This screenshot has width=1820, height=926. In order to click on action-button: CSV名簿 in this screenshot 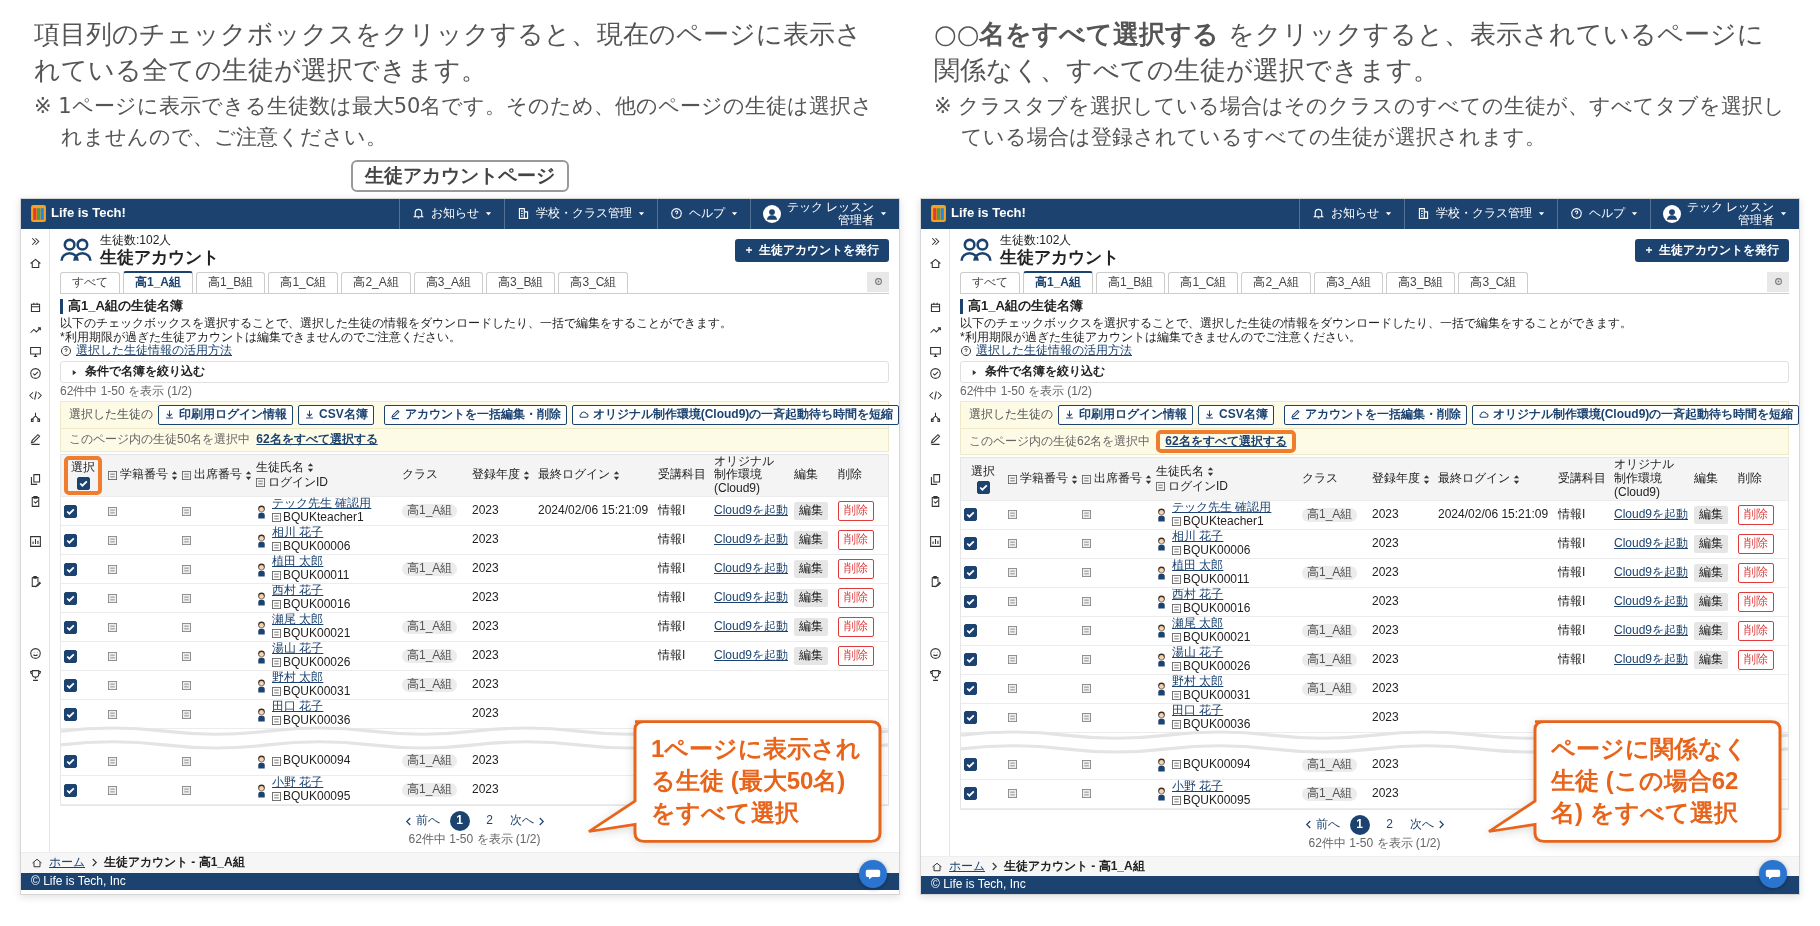, I will do `click(336, 414)`.